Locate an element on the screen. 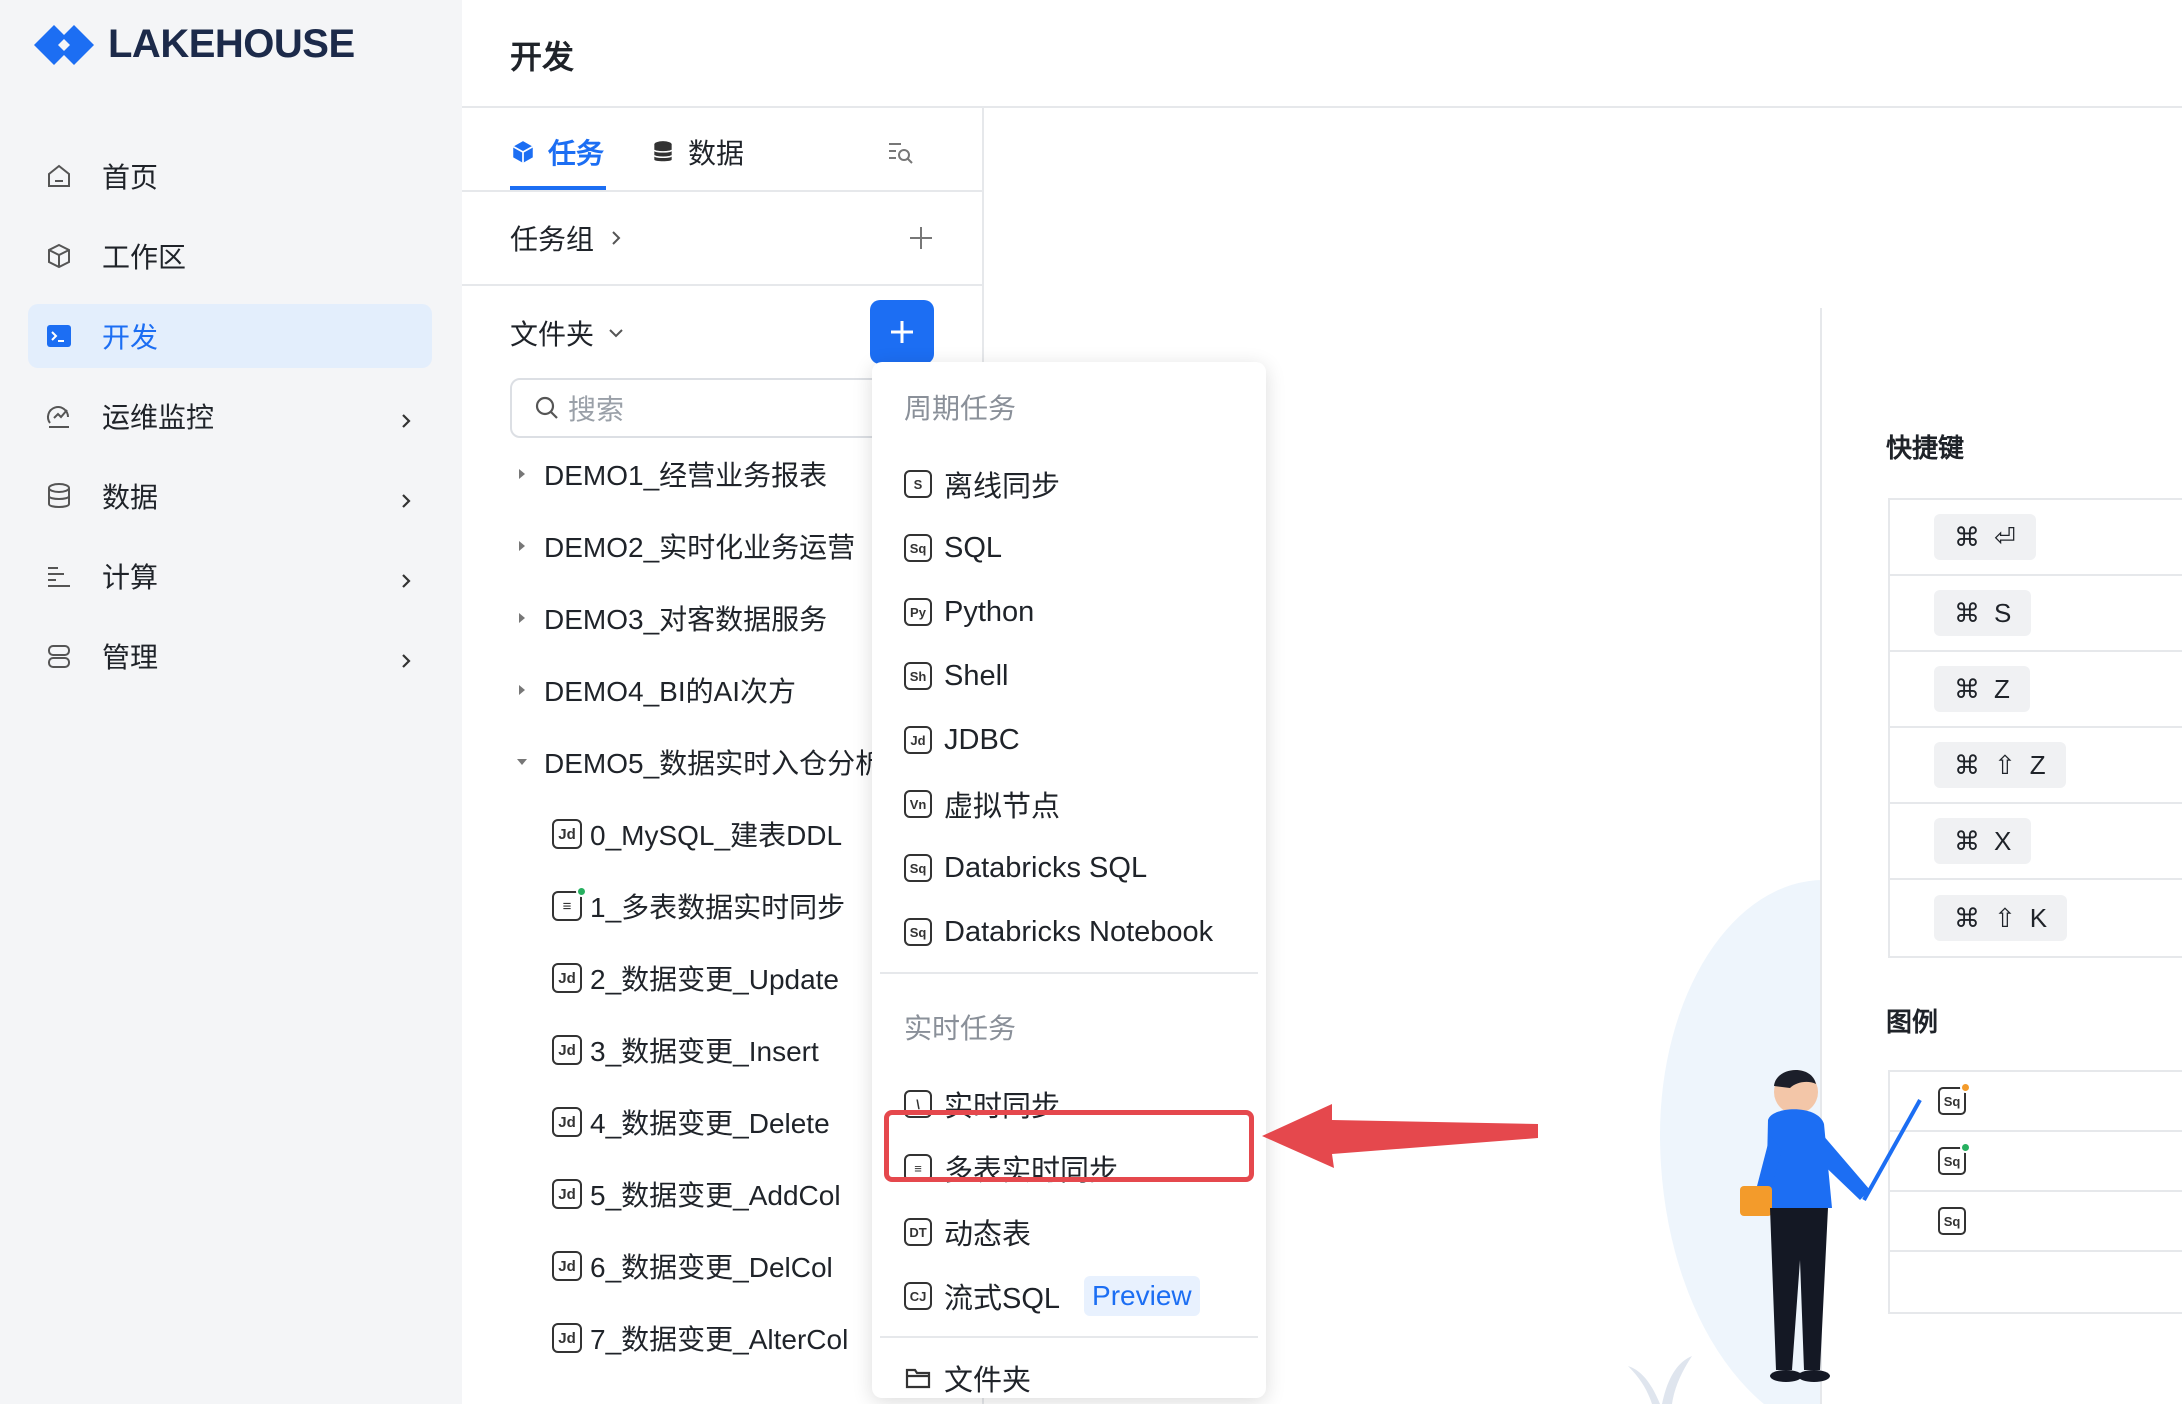 The width and height of the screenshot is (2182, 1404). menu-section-title: 实时任务 is located at coordinates (960, 1028).